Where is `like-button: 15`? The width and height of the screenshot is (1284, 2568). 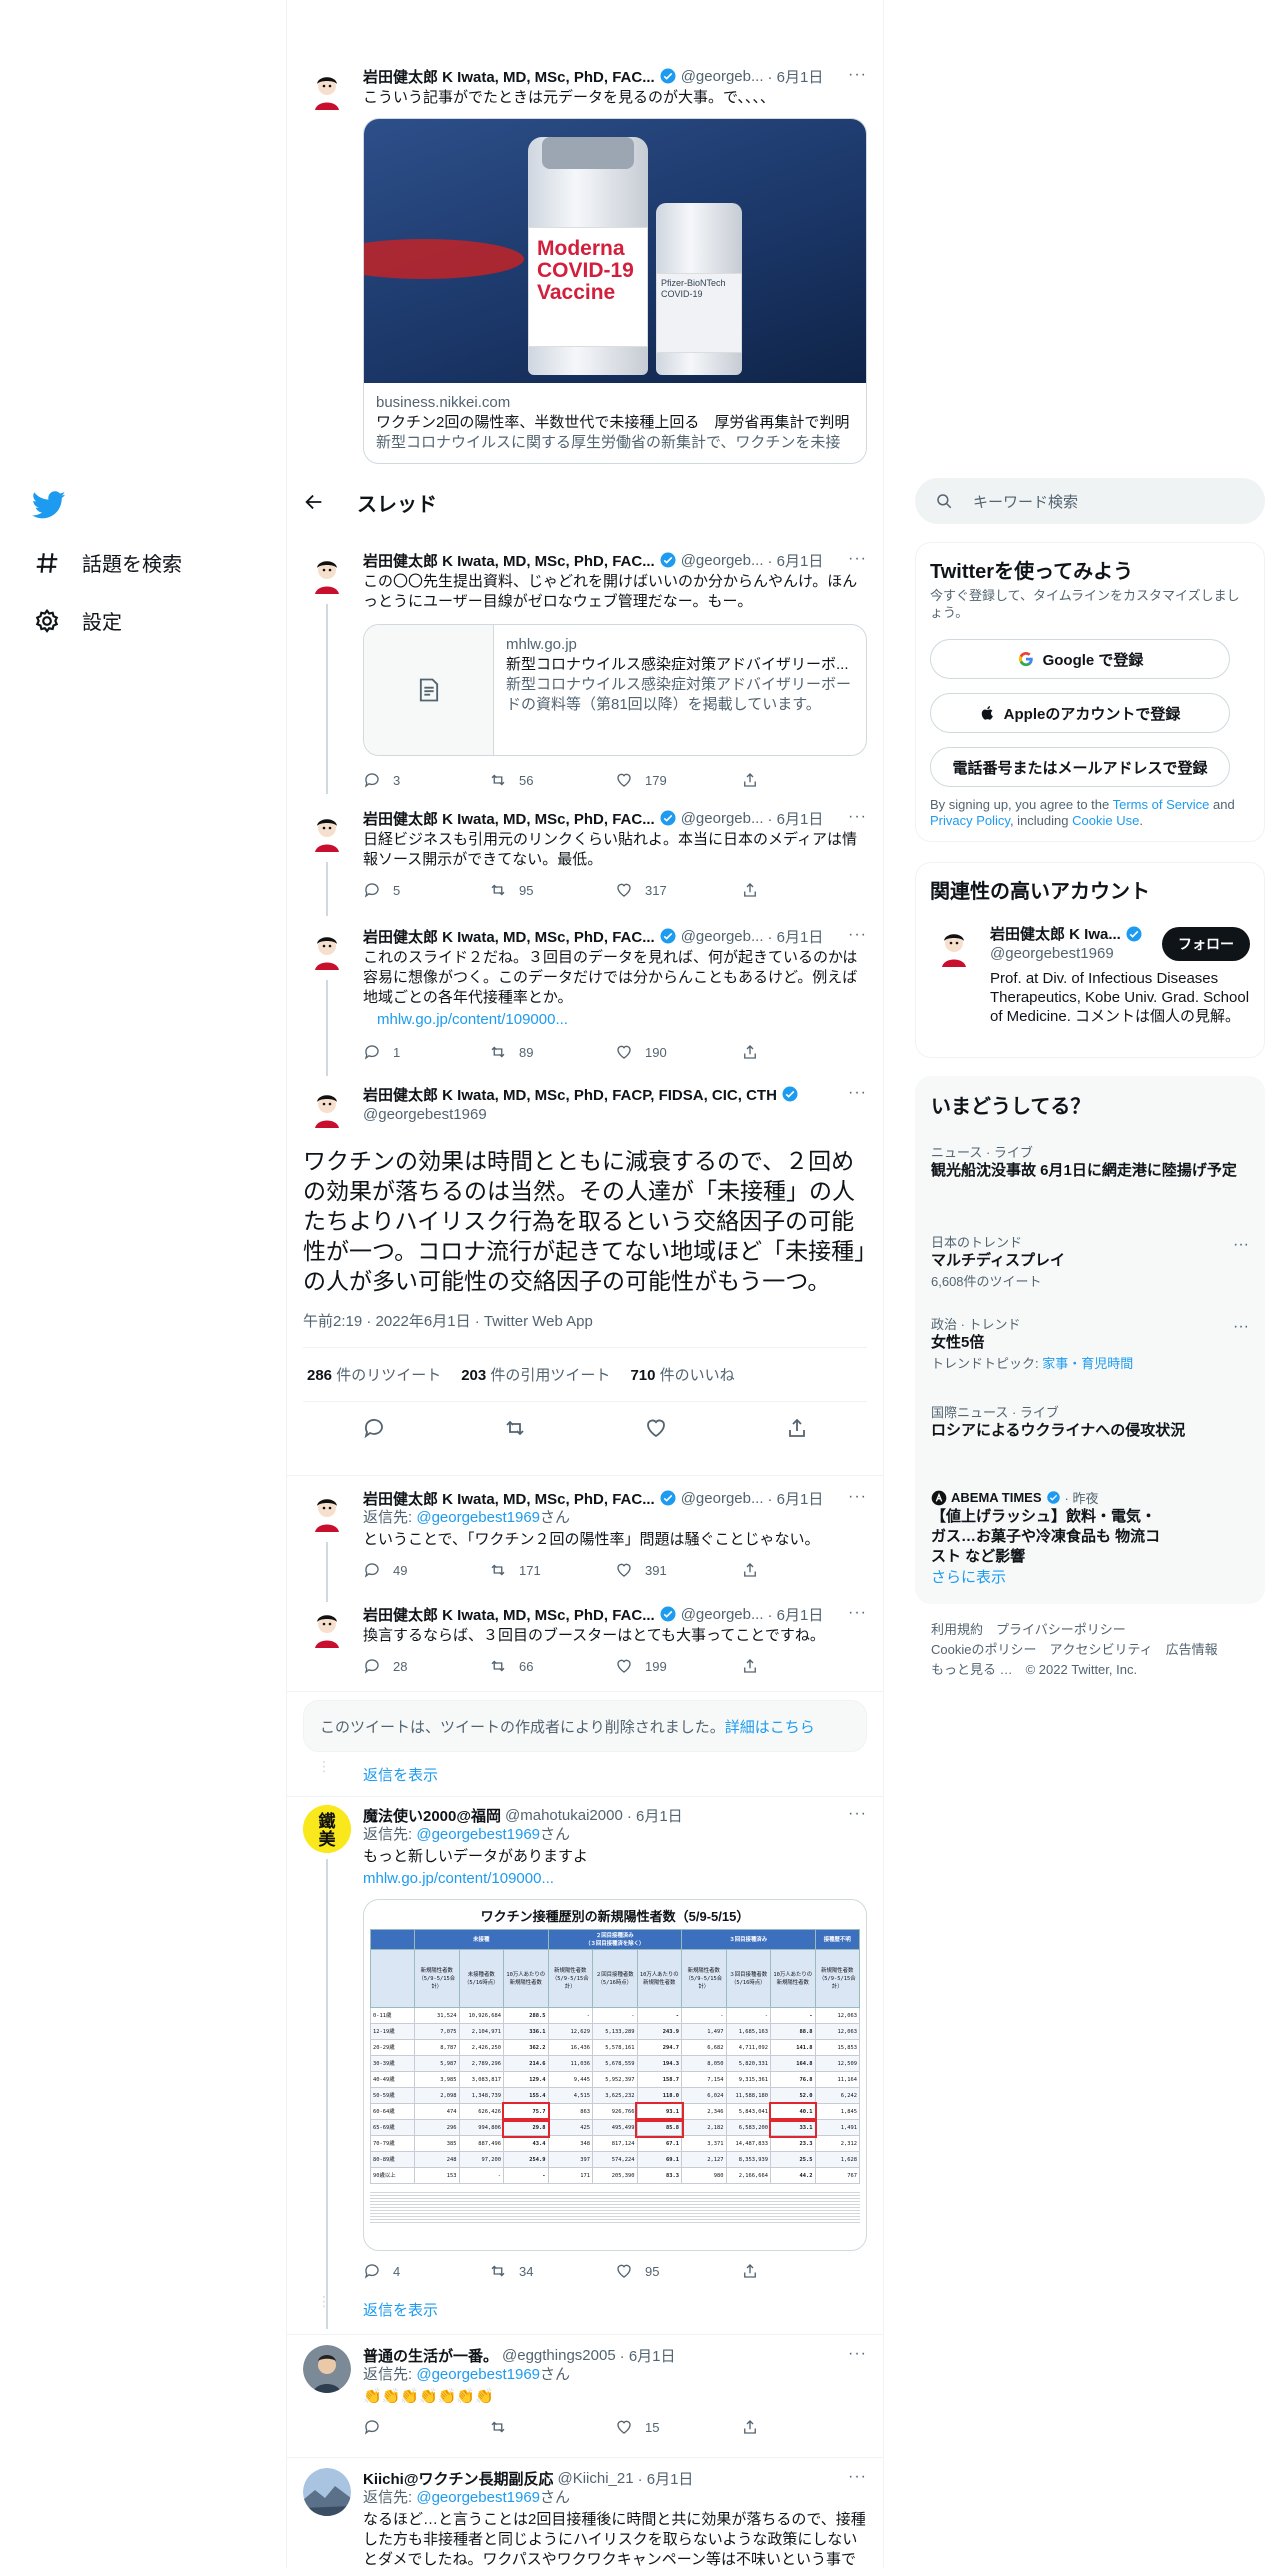 like-button: 15 is located at coordinates (678, 2427).